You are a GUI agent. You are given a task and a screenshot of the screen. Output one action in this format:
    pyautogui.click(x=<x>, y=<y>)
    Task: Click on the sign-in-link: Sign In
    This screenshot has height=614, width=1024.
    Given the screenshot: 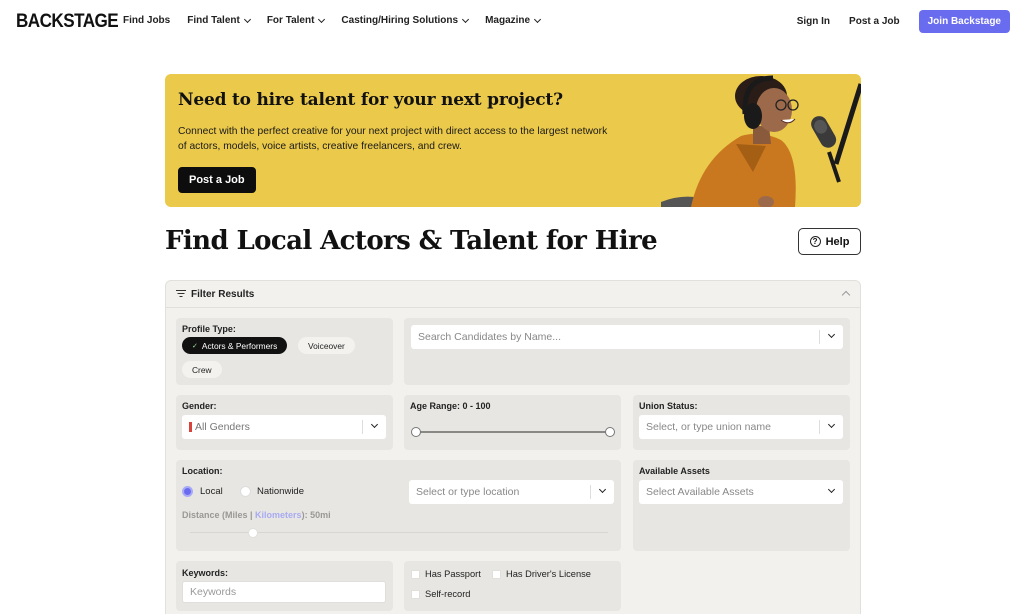 What is the action you would take?
    pyautogui.click(x=813, y=21)
    